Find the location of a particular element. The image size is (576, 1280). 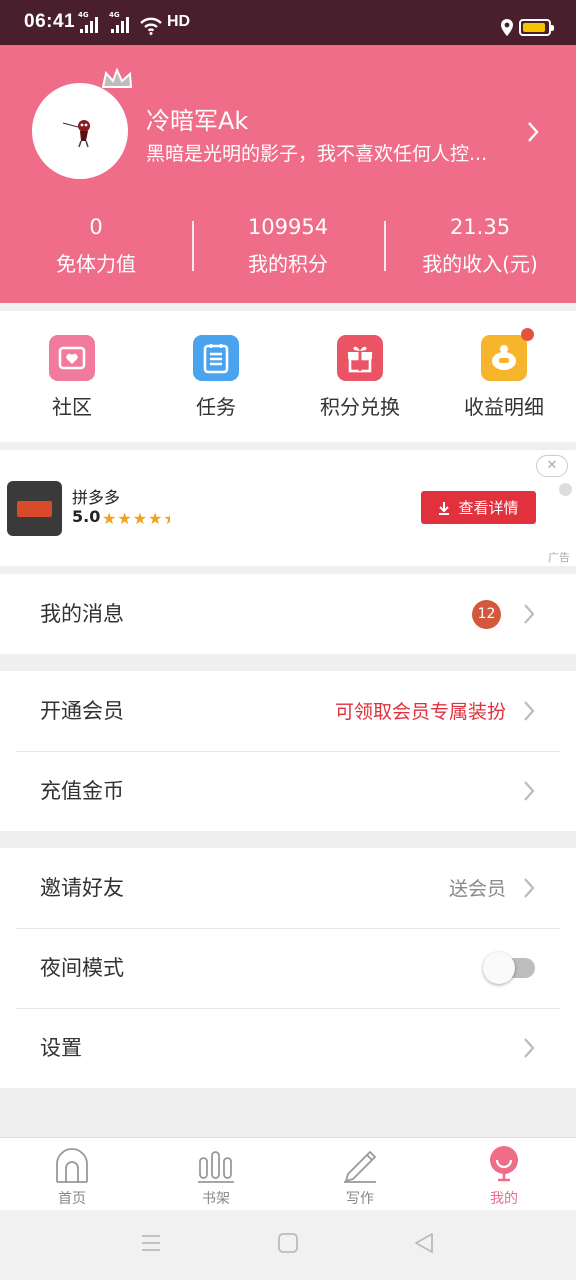

system-navigation-bar is located at coordinates (288, 1245).